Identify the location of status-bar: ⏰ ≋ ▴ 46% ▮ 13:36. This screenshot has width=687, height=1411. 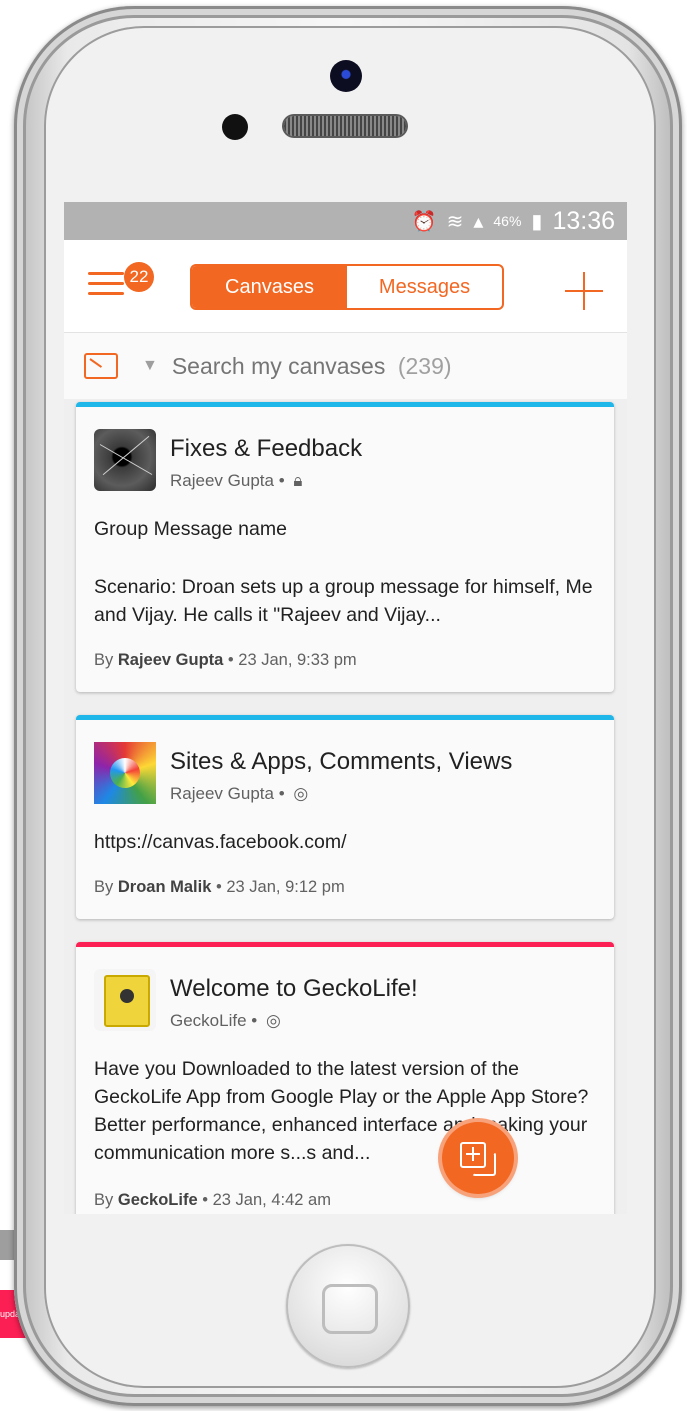
(345, 221).